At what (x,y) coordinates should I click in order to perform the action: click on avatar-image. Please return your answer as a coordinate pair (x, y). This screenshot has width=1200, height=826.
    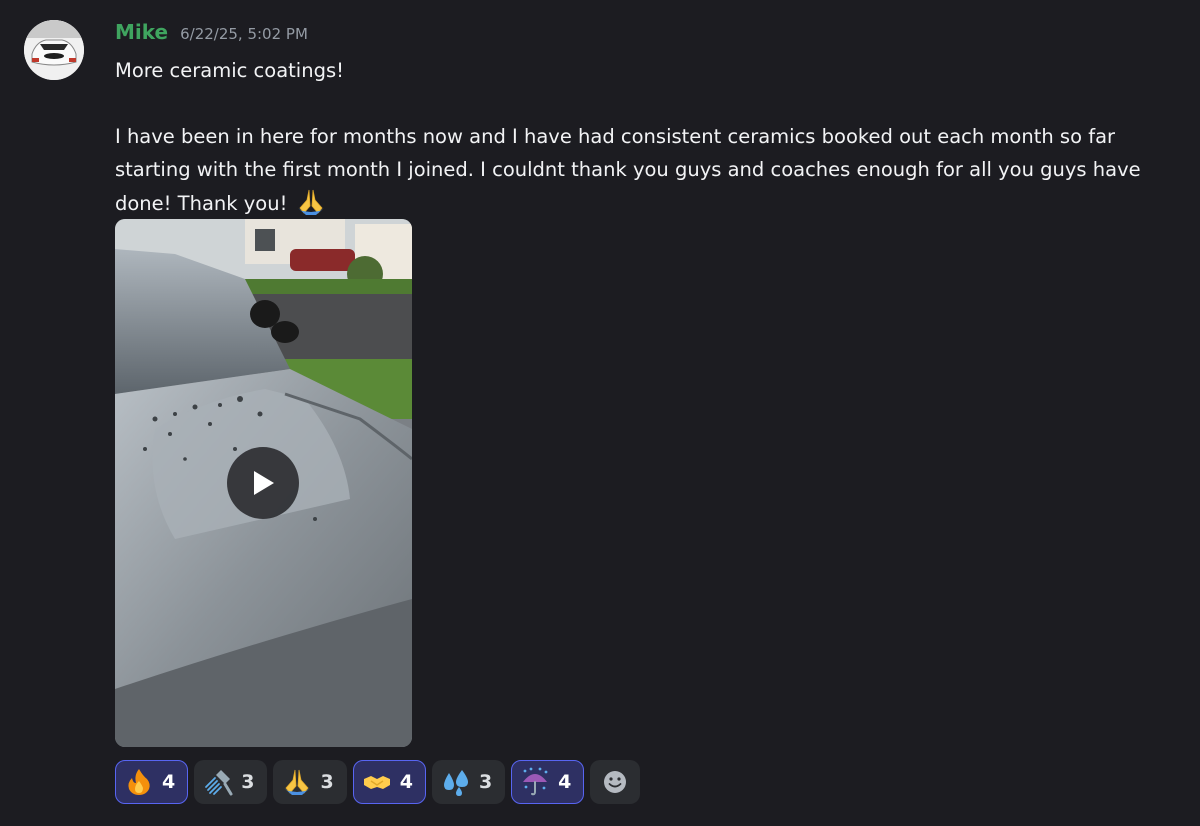
    Looking at the image, I should click on (54, 50).